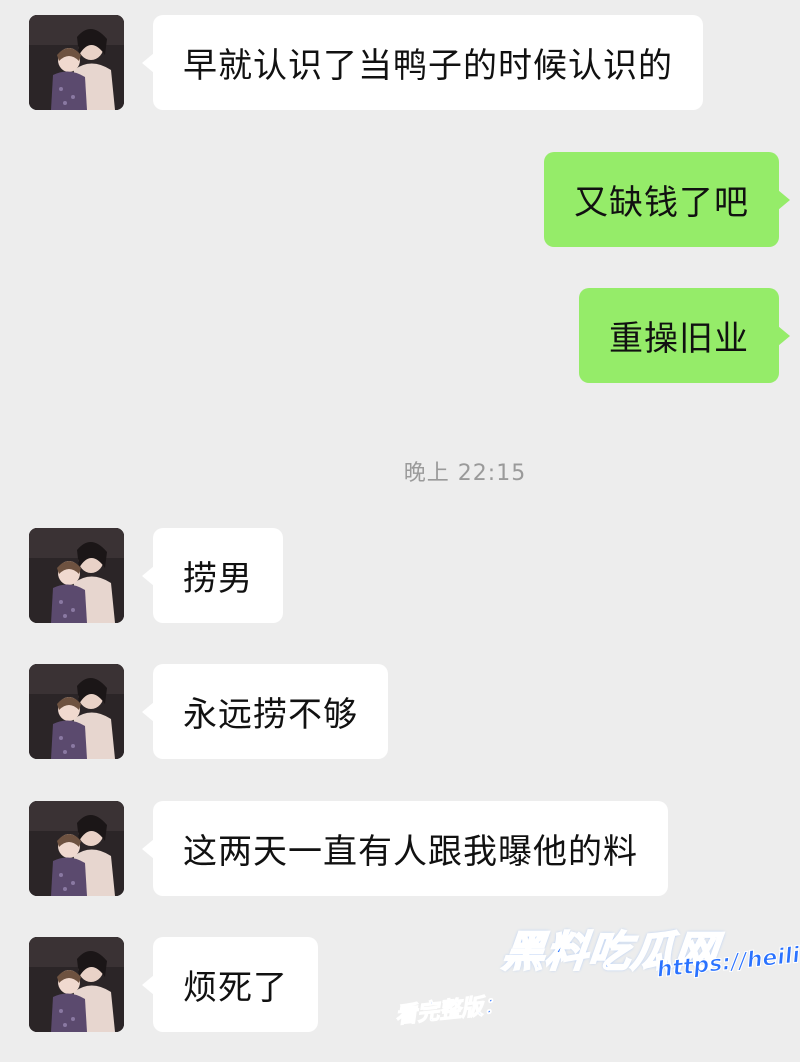 This screenshot has width=800, height=1062. I want to click on message-bubble-incoming: 烦死了, so click(230, 984).